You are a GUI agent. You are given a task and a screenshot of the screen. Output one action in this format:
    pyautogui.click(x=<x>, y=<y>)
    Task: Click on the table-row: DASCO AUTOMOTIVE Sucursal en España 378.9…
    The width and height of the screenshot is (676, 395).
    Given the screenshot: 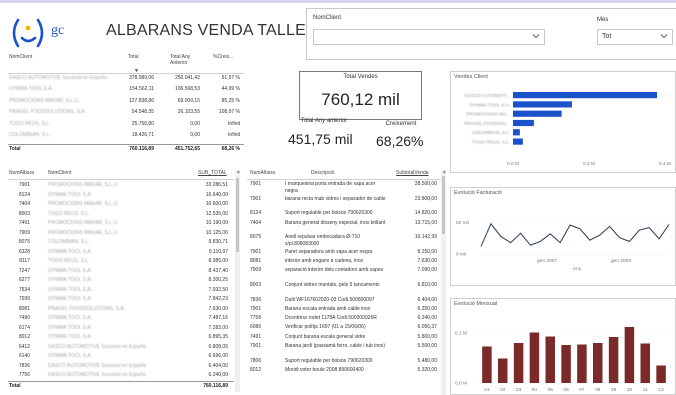 What is the action you would take?
    pyautogui.click(x=126, y=78)
    